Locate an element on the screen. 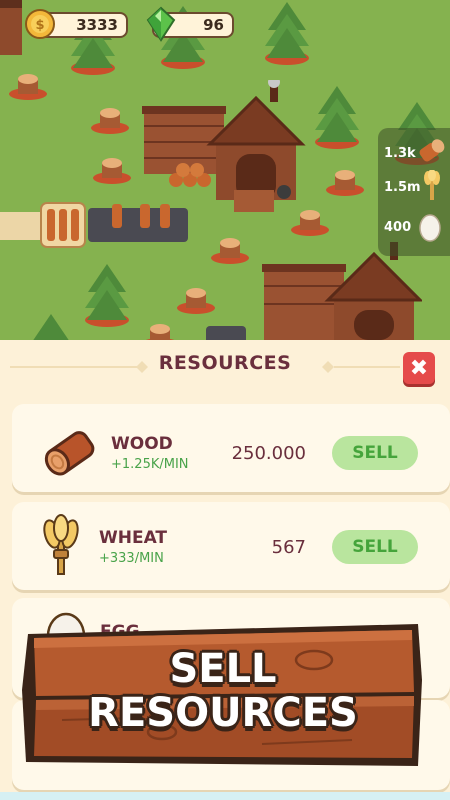 The image size is (450, 800). gem-icon is located at coordinates (161, 24).